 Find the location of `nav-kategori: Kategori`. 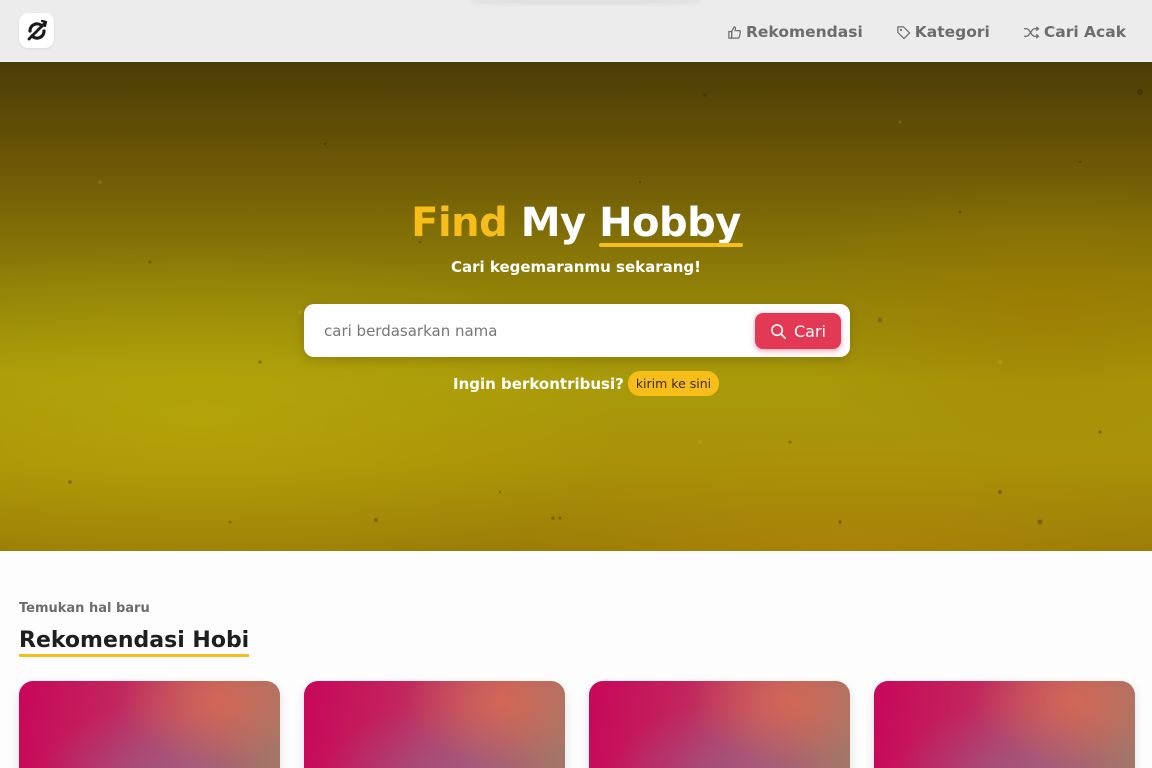

nav-kategori: Kategori is located at coordinates (943, 32).